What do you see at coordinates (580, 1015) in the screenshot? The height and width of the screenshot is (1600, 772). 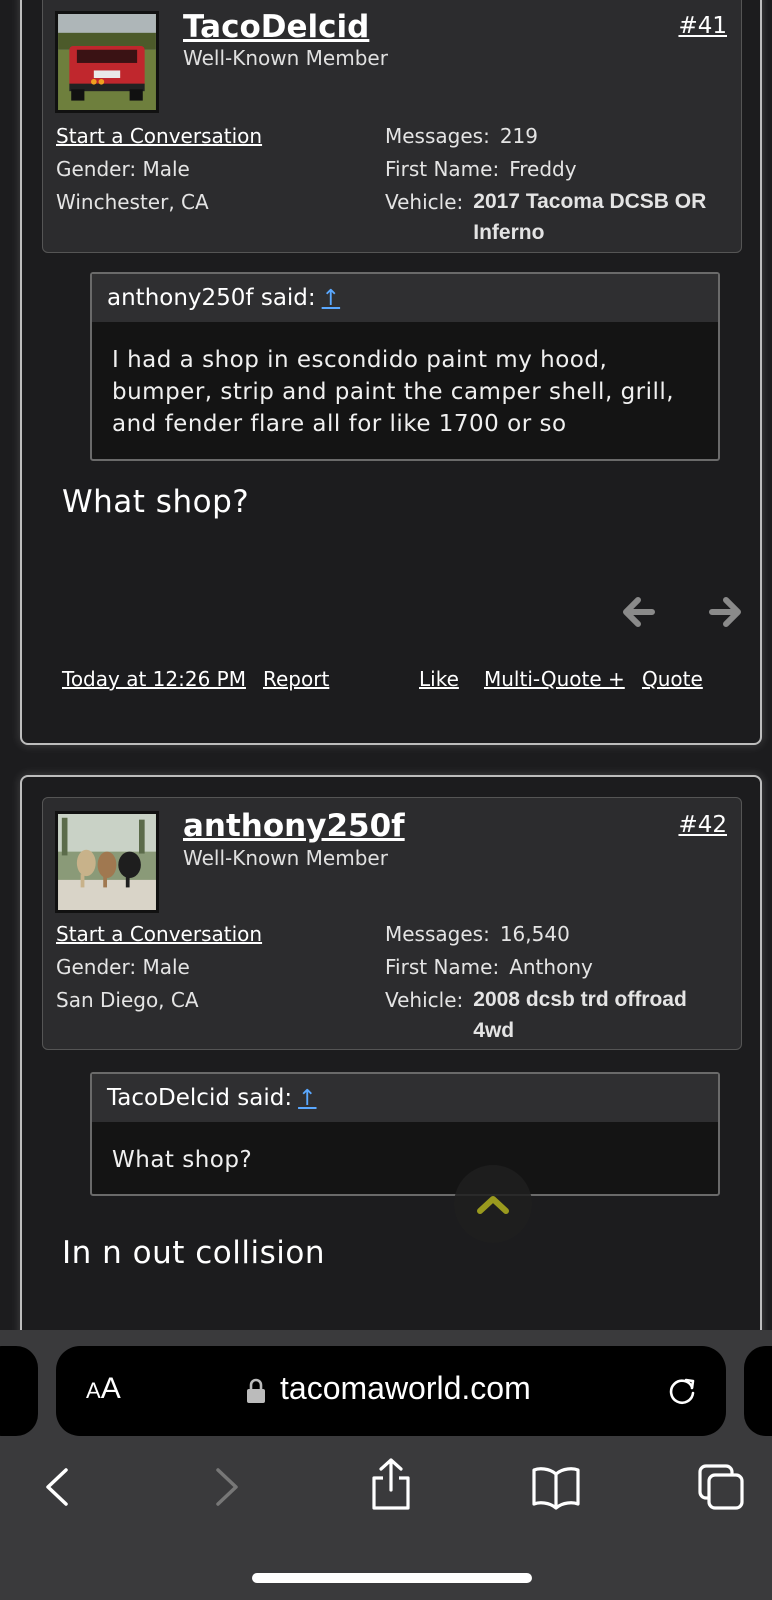 I see `vehicle-value: 2008 dcsb trd offroad 4wd` at bounding box center [580, 1015].